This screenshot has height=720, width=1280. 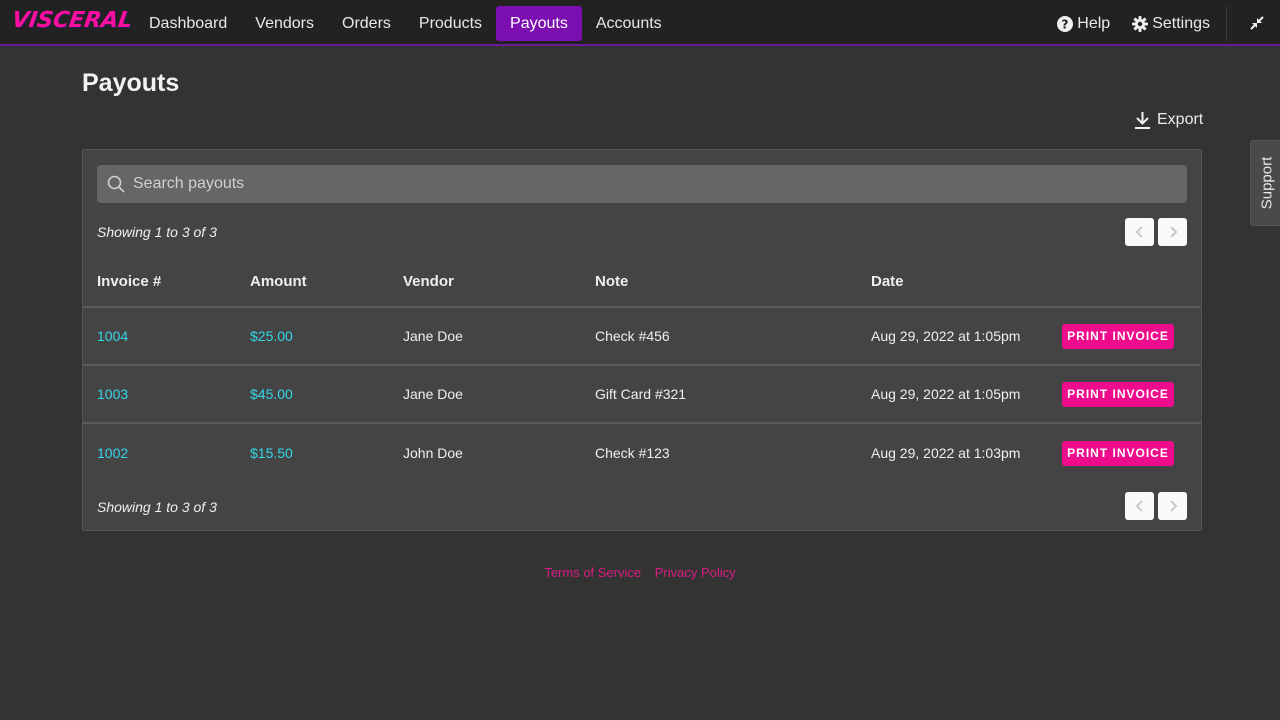 I want to click on search-input, so click(x=633, y=184).